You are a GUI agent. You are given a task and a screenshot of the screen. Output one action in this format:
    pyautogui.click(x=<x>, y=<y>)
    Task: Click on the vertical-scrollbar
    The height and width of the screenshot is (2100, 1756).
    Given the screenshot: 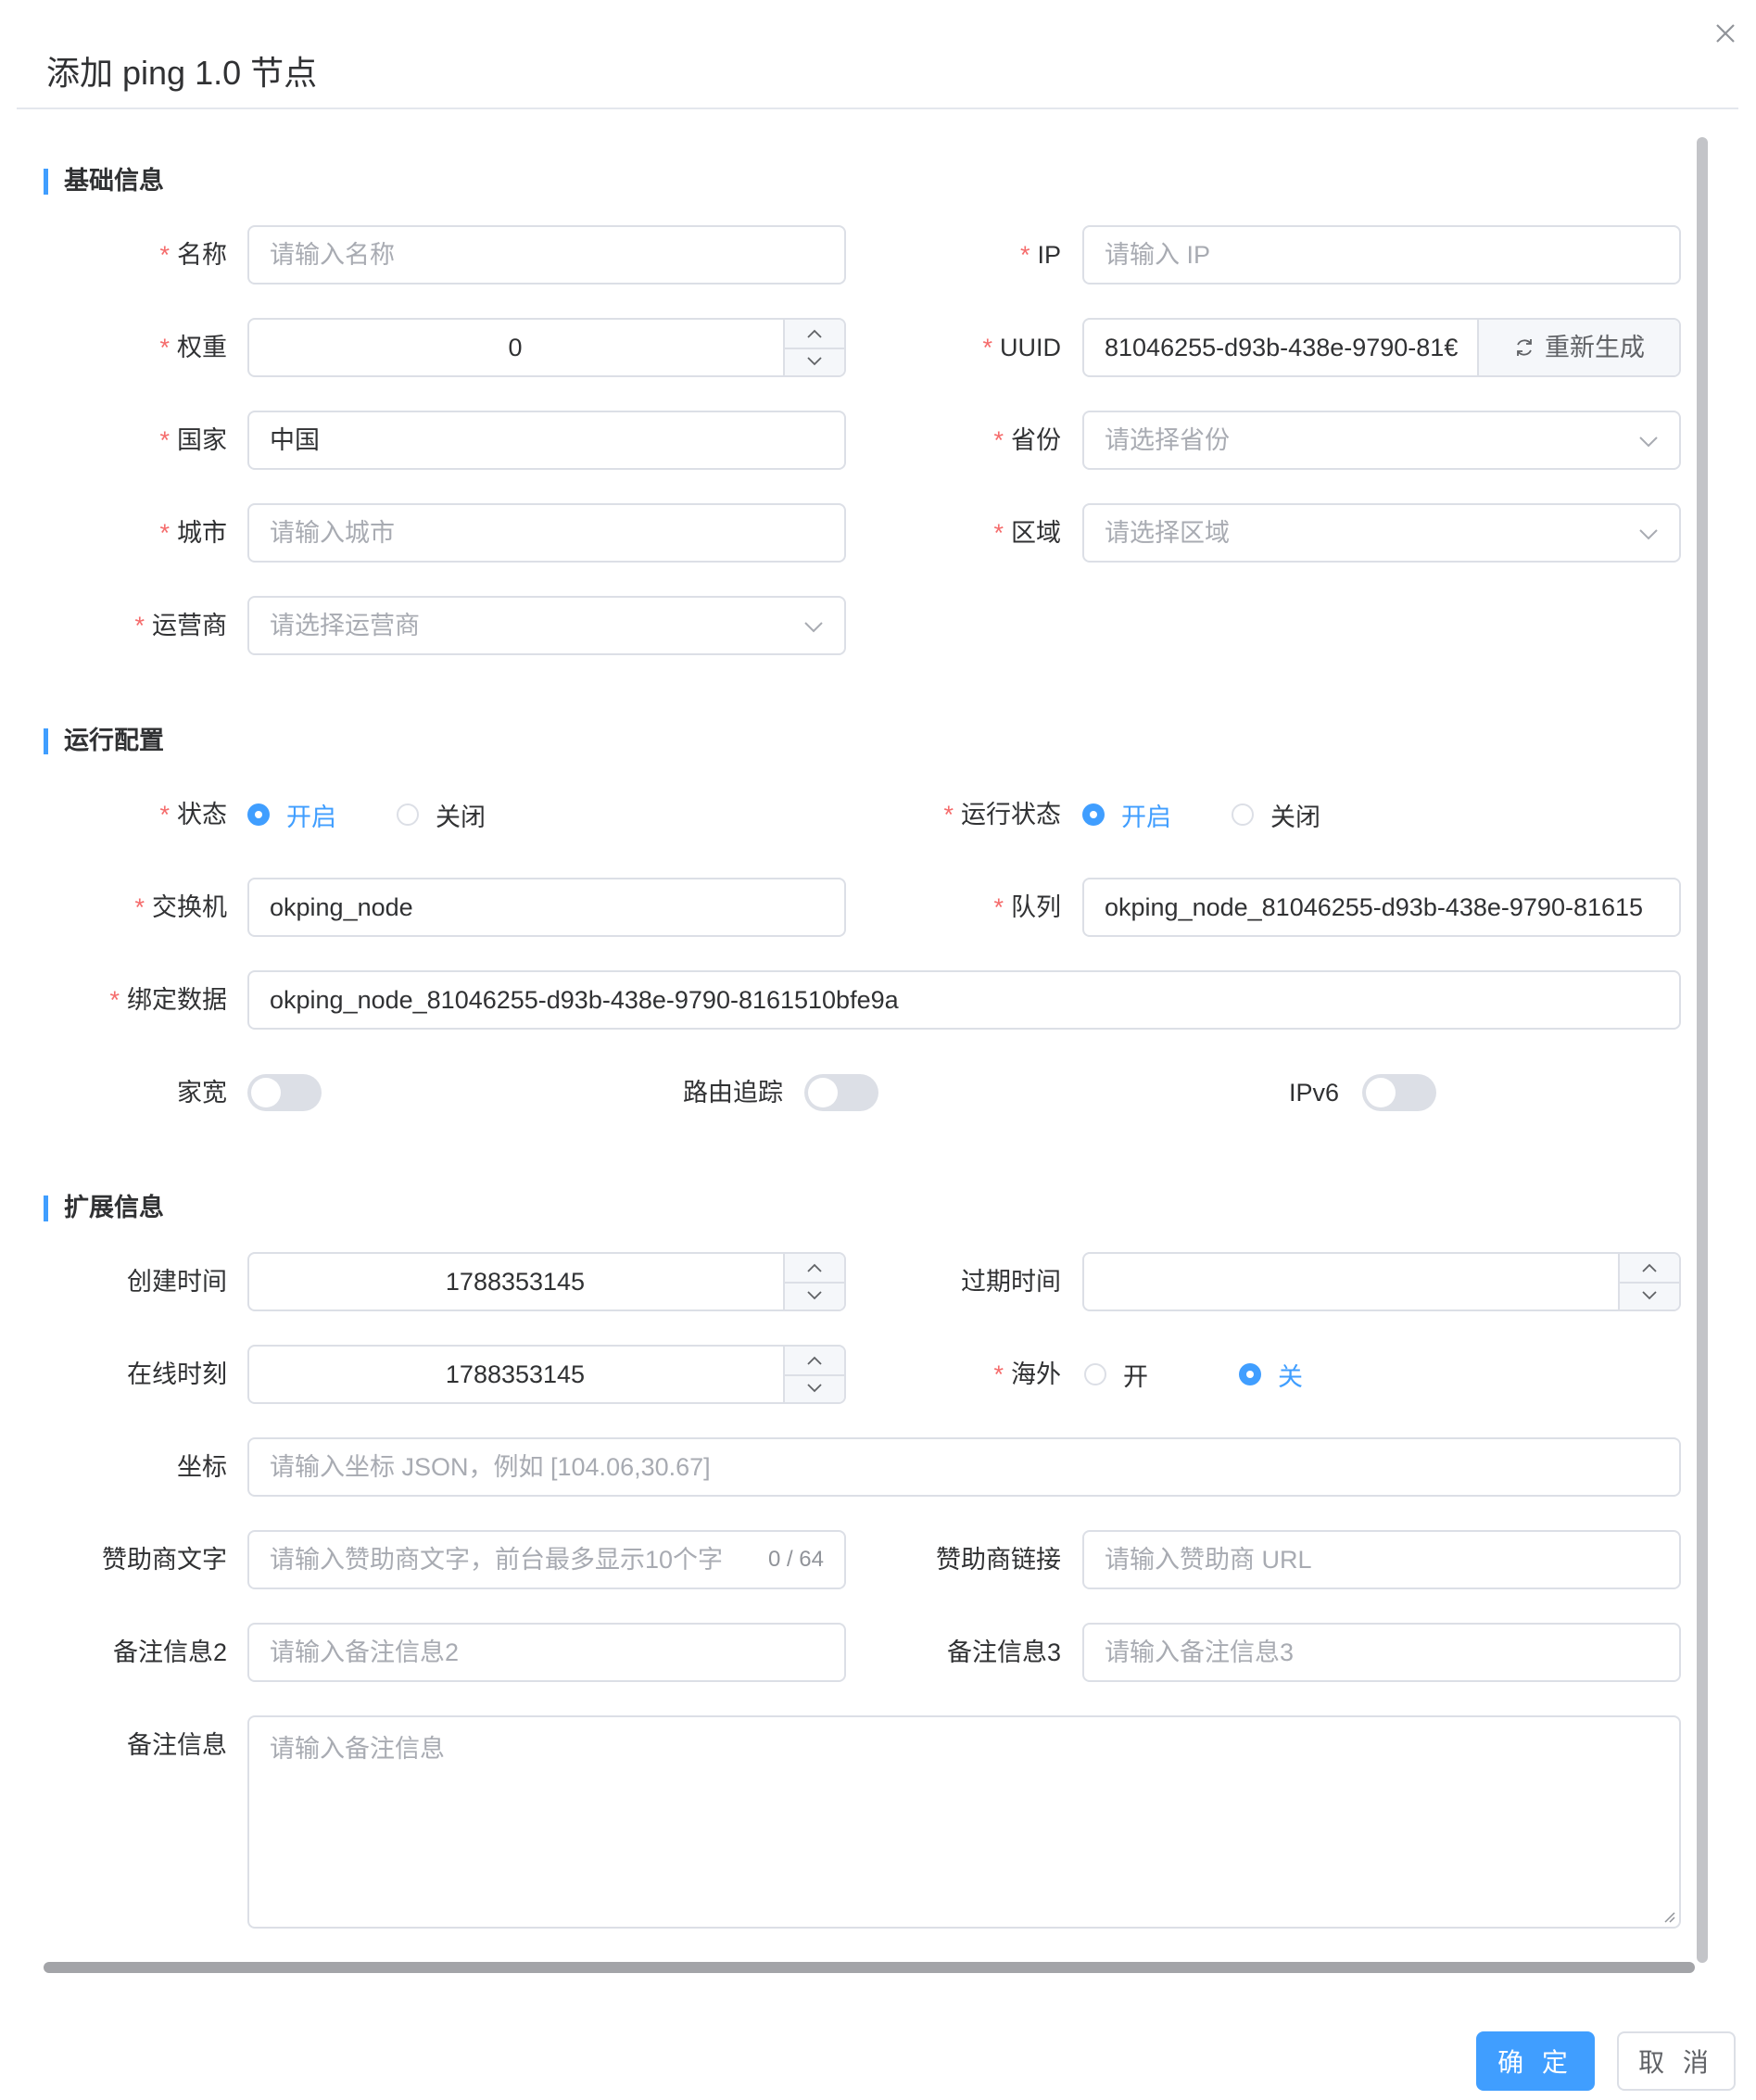 What is the action you would take?
    pyautogui.click(x=1703, y=1050)
    